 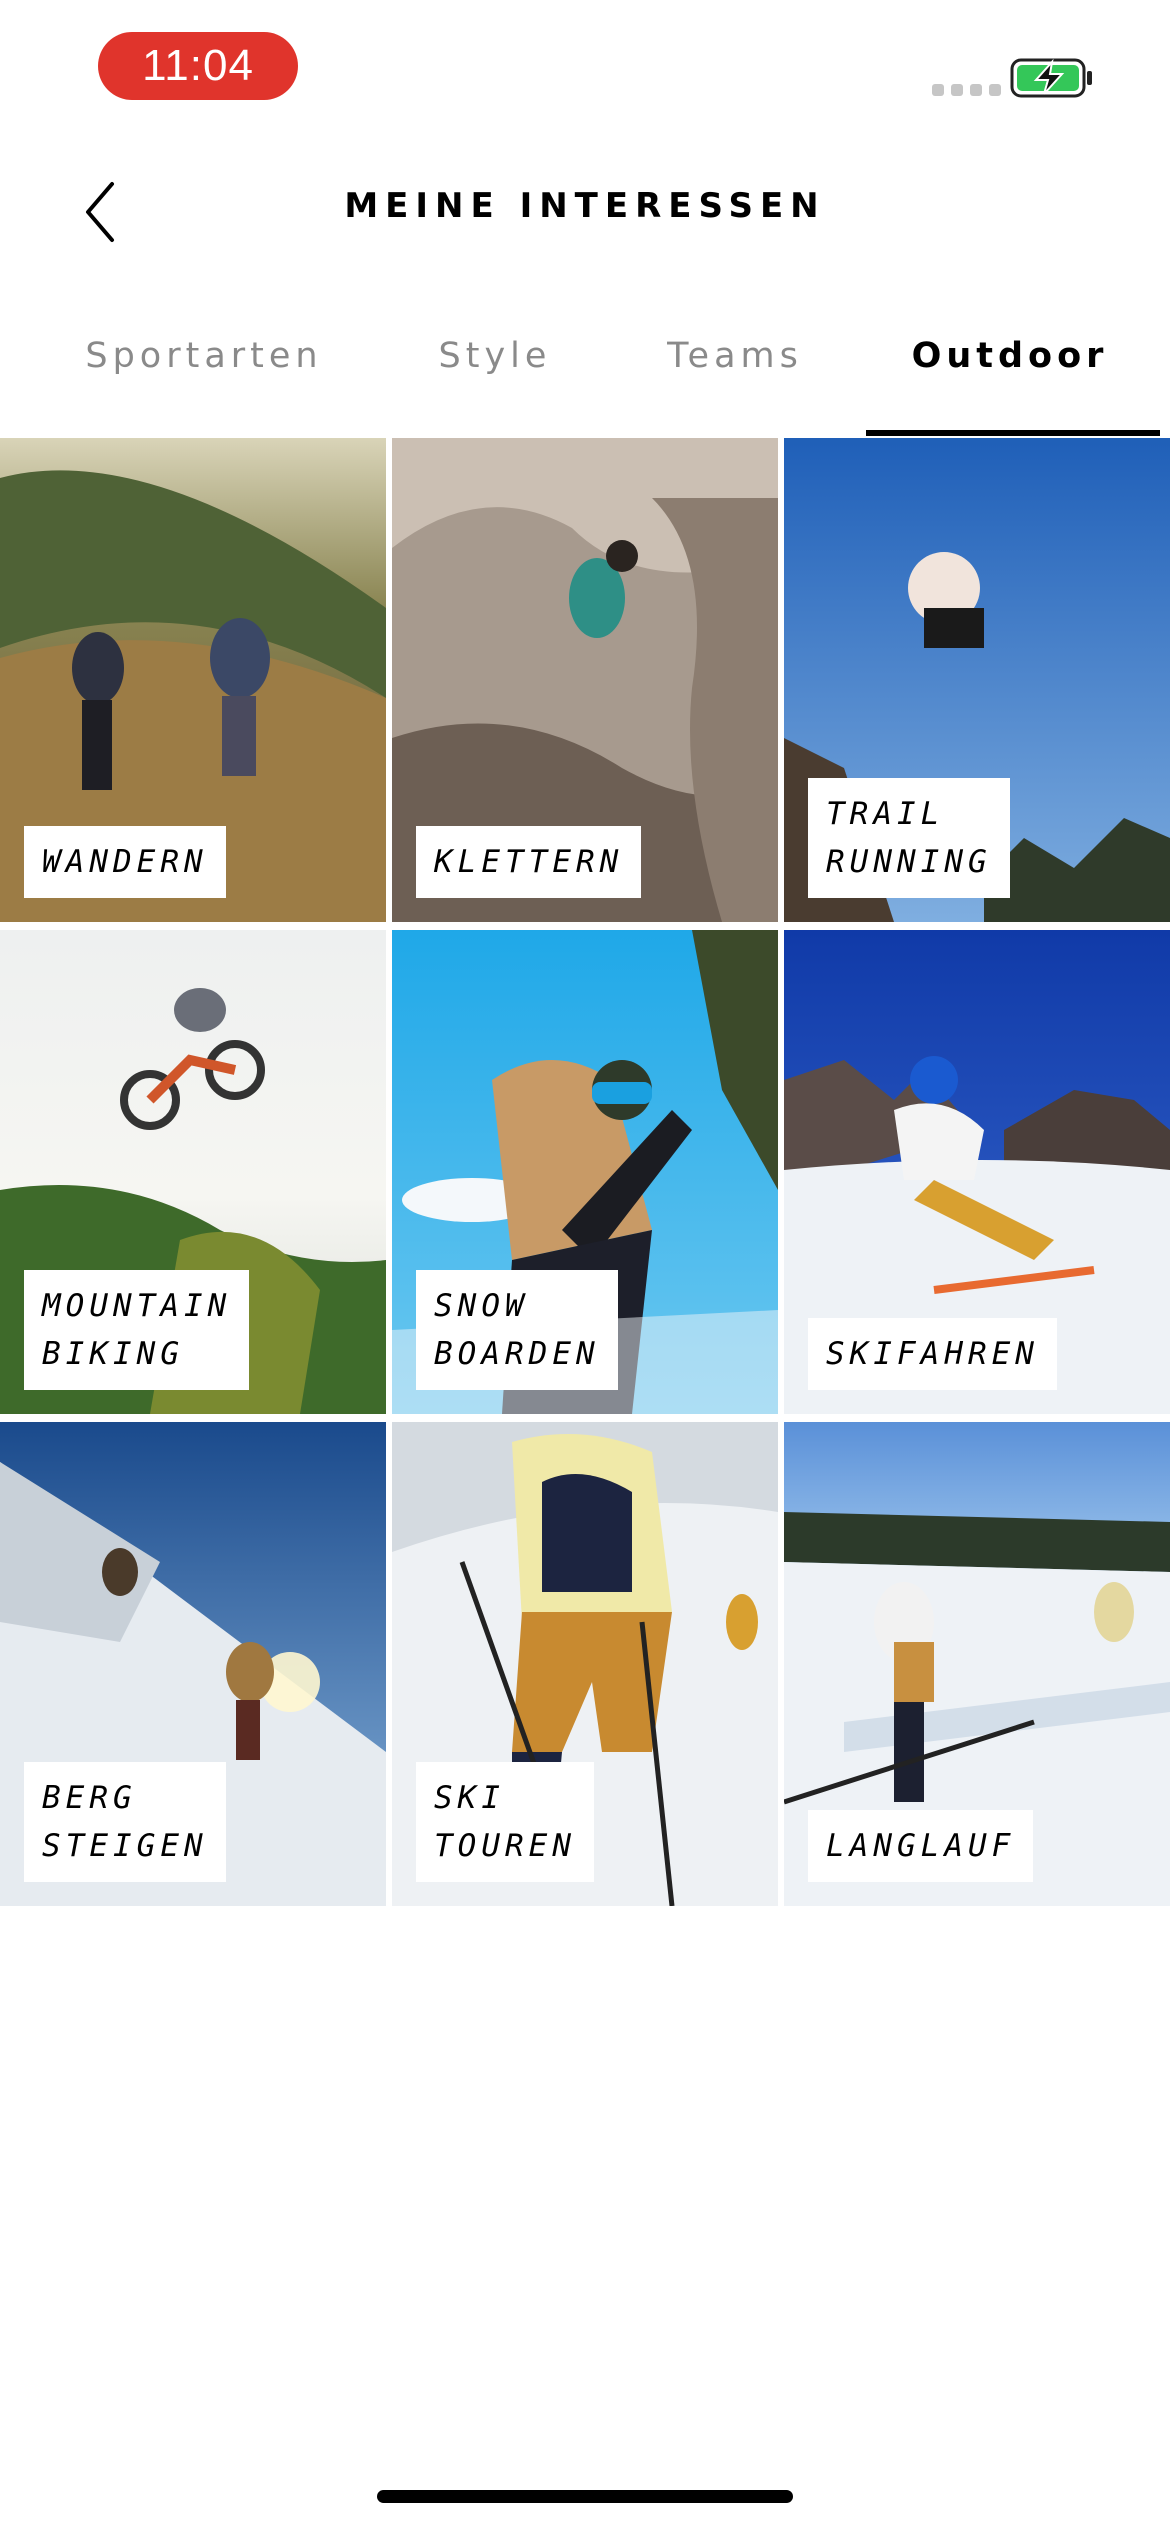 I want to click on nav-header: MEINE INTERESSEN, so click(x=585, y=208).